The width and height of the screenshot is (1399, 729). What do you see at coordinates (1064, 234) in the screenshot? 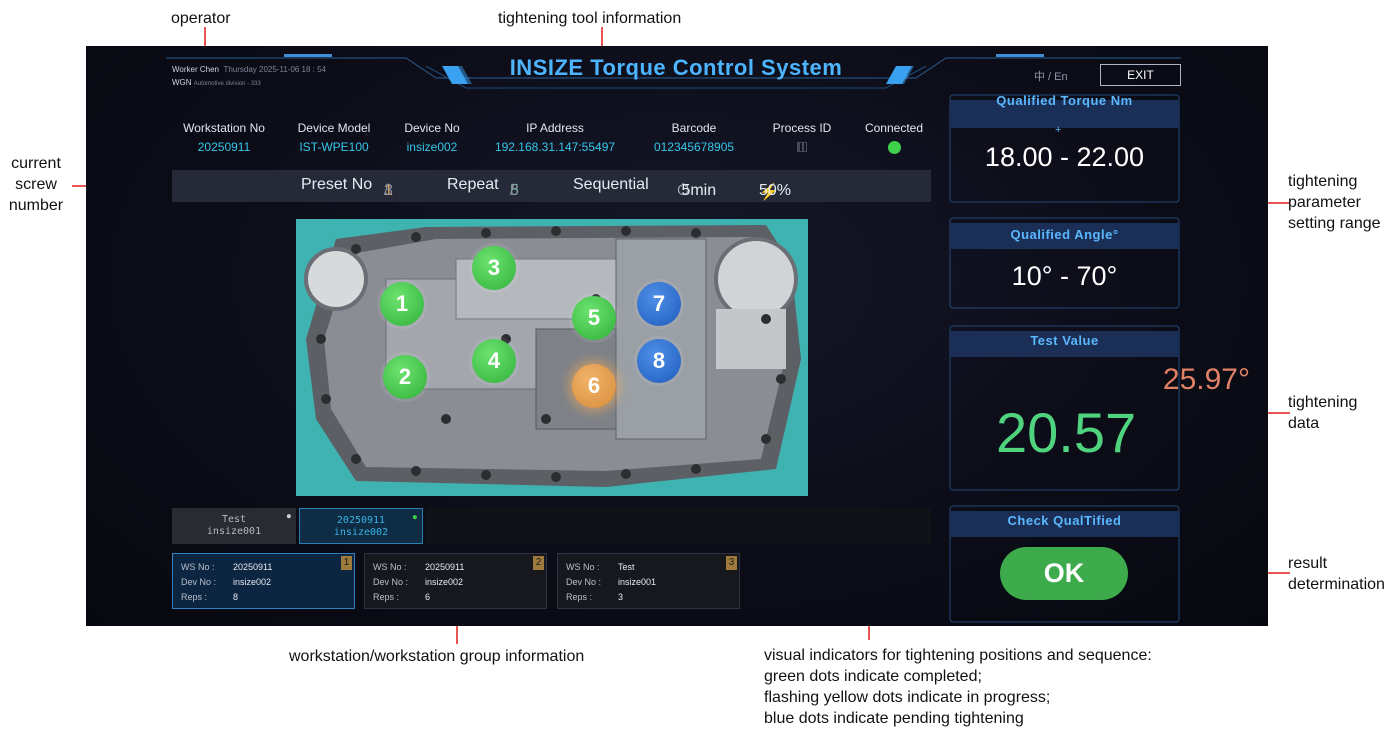
I see `panel-title: Qualified Angle°` at bounding box center [1064, 234].